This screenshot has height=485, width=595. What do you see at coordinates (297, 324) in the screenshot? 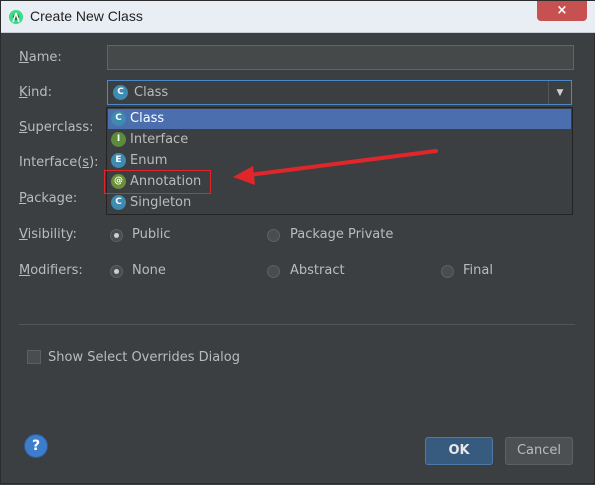
I see `separator` at bounding box center [297, 324].